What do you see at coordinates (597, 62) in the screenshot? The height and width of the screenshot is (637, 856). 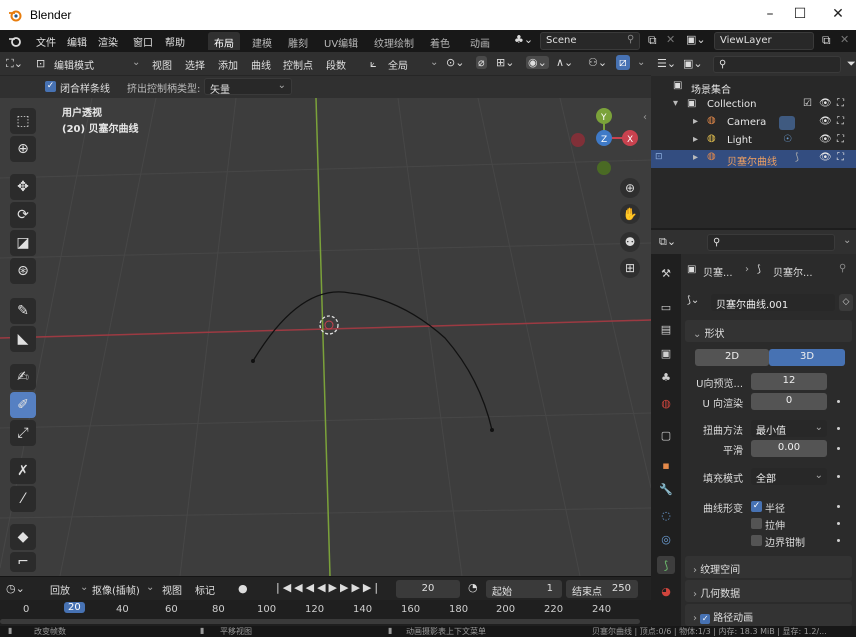 I see `visibility-icon: ⚇⌄` at bounding box center [597, 62].